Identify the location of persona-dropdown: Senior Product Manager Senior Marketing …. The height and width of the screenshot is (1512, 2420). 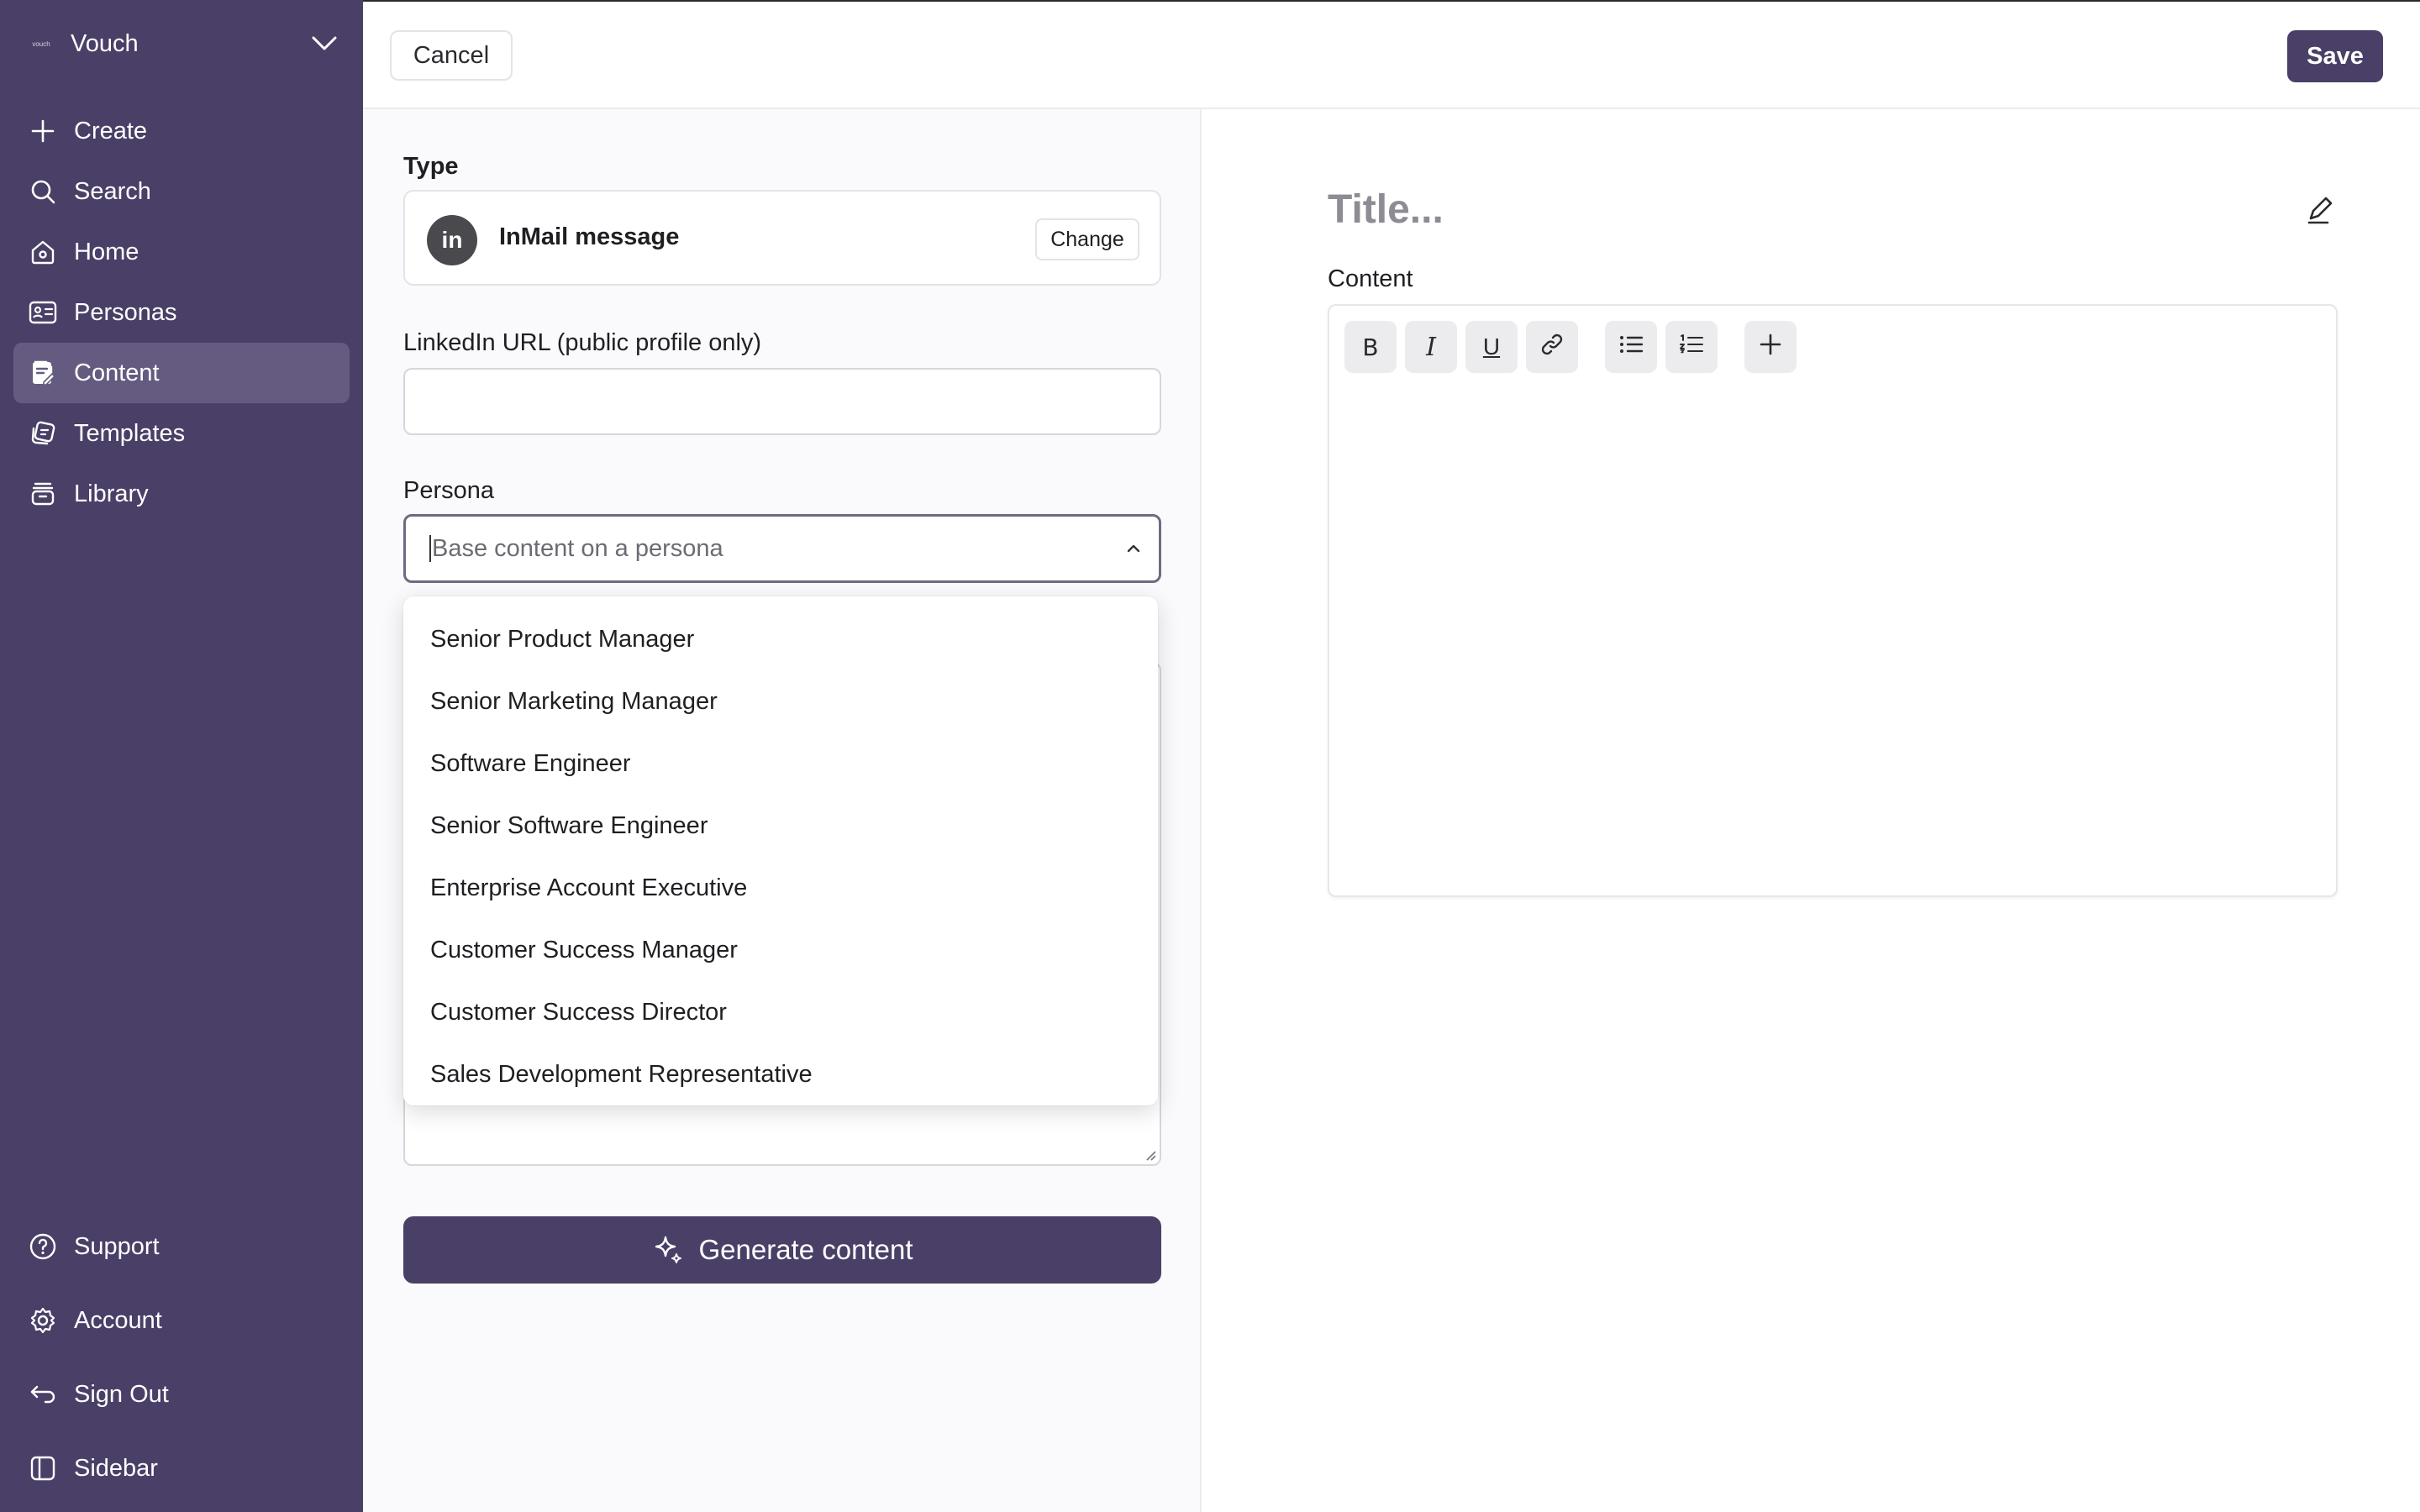
(780, 850).